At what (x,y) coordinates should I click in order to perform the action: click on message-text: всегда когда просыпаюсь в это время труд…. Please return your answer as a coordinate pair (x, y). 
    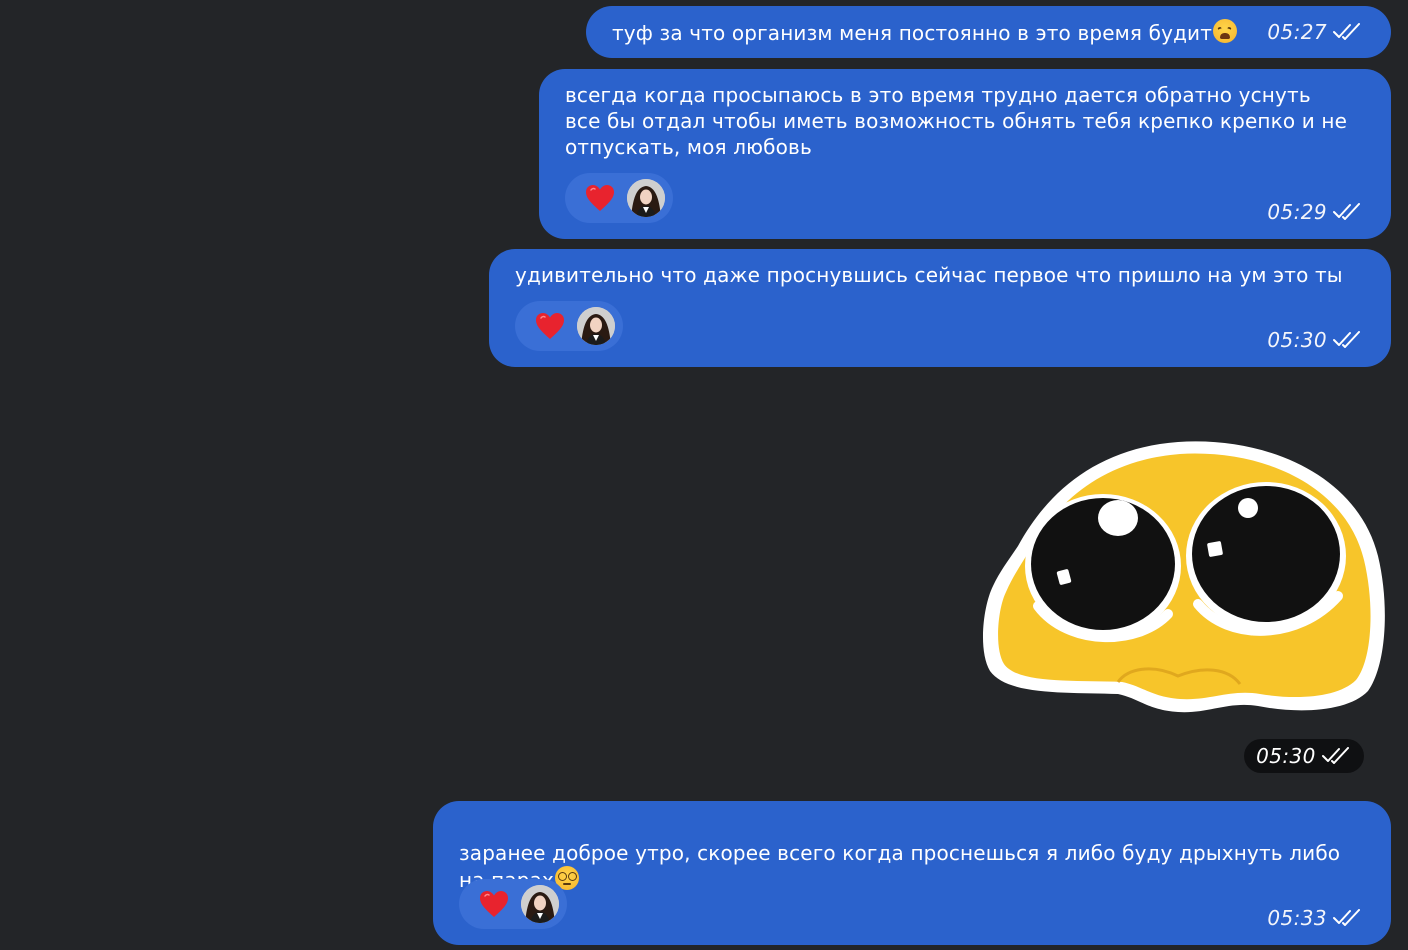
    Looking at the image, I should click on (956, 121).